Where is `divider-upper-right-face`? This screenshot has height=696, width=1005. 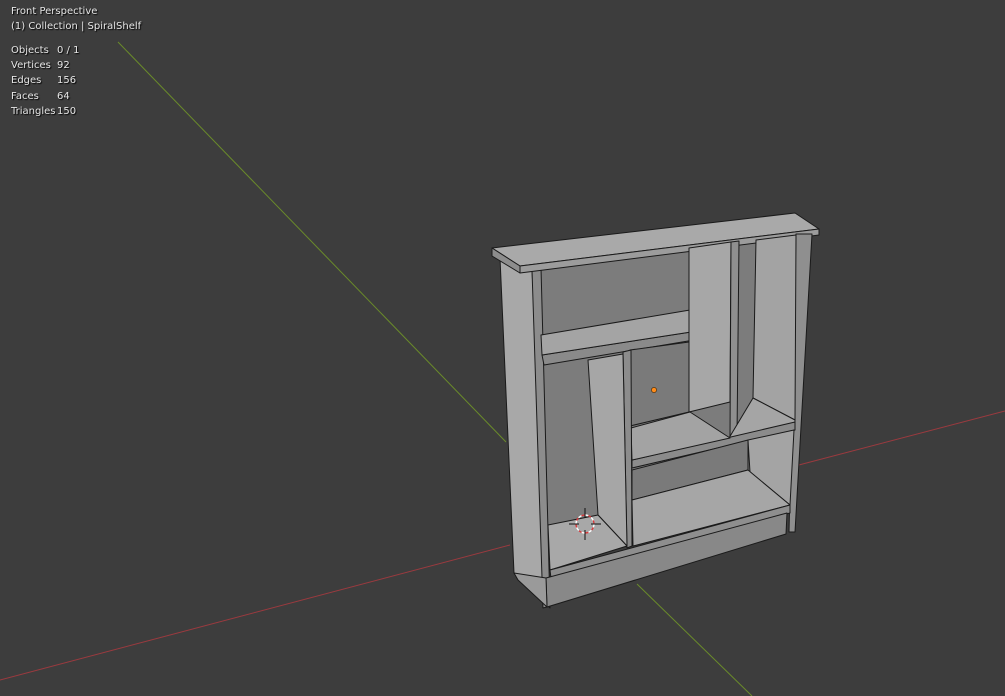
divider-upper-right-face is located at coordinates (710, 327).